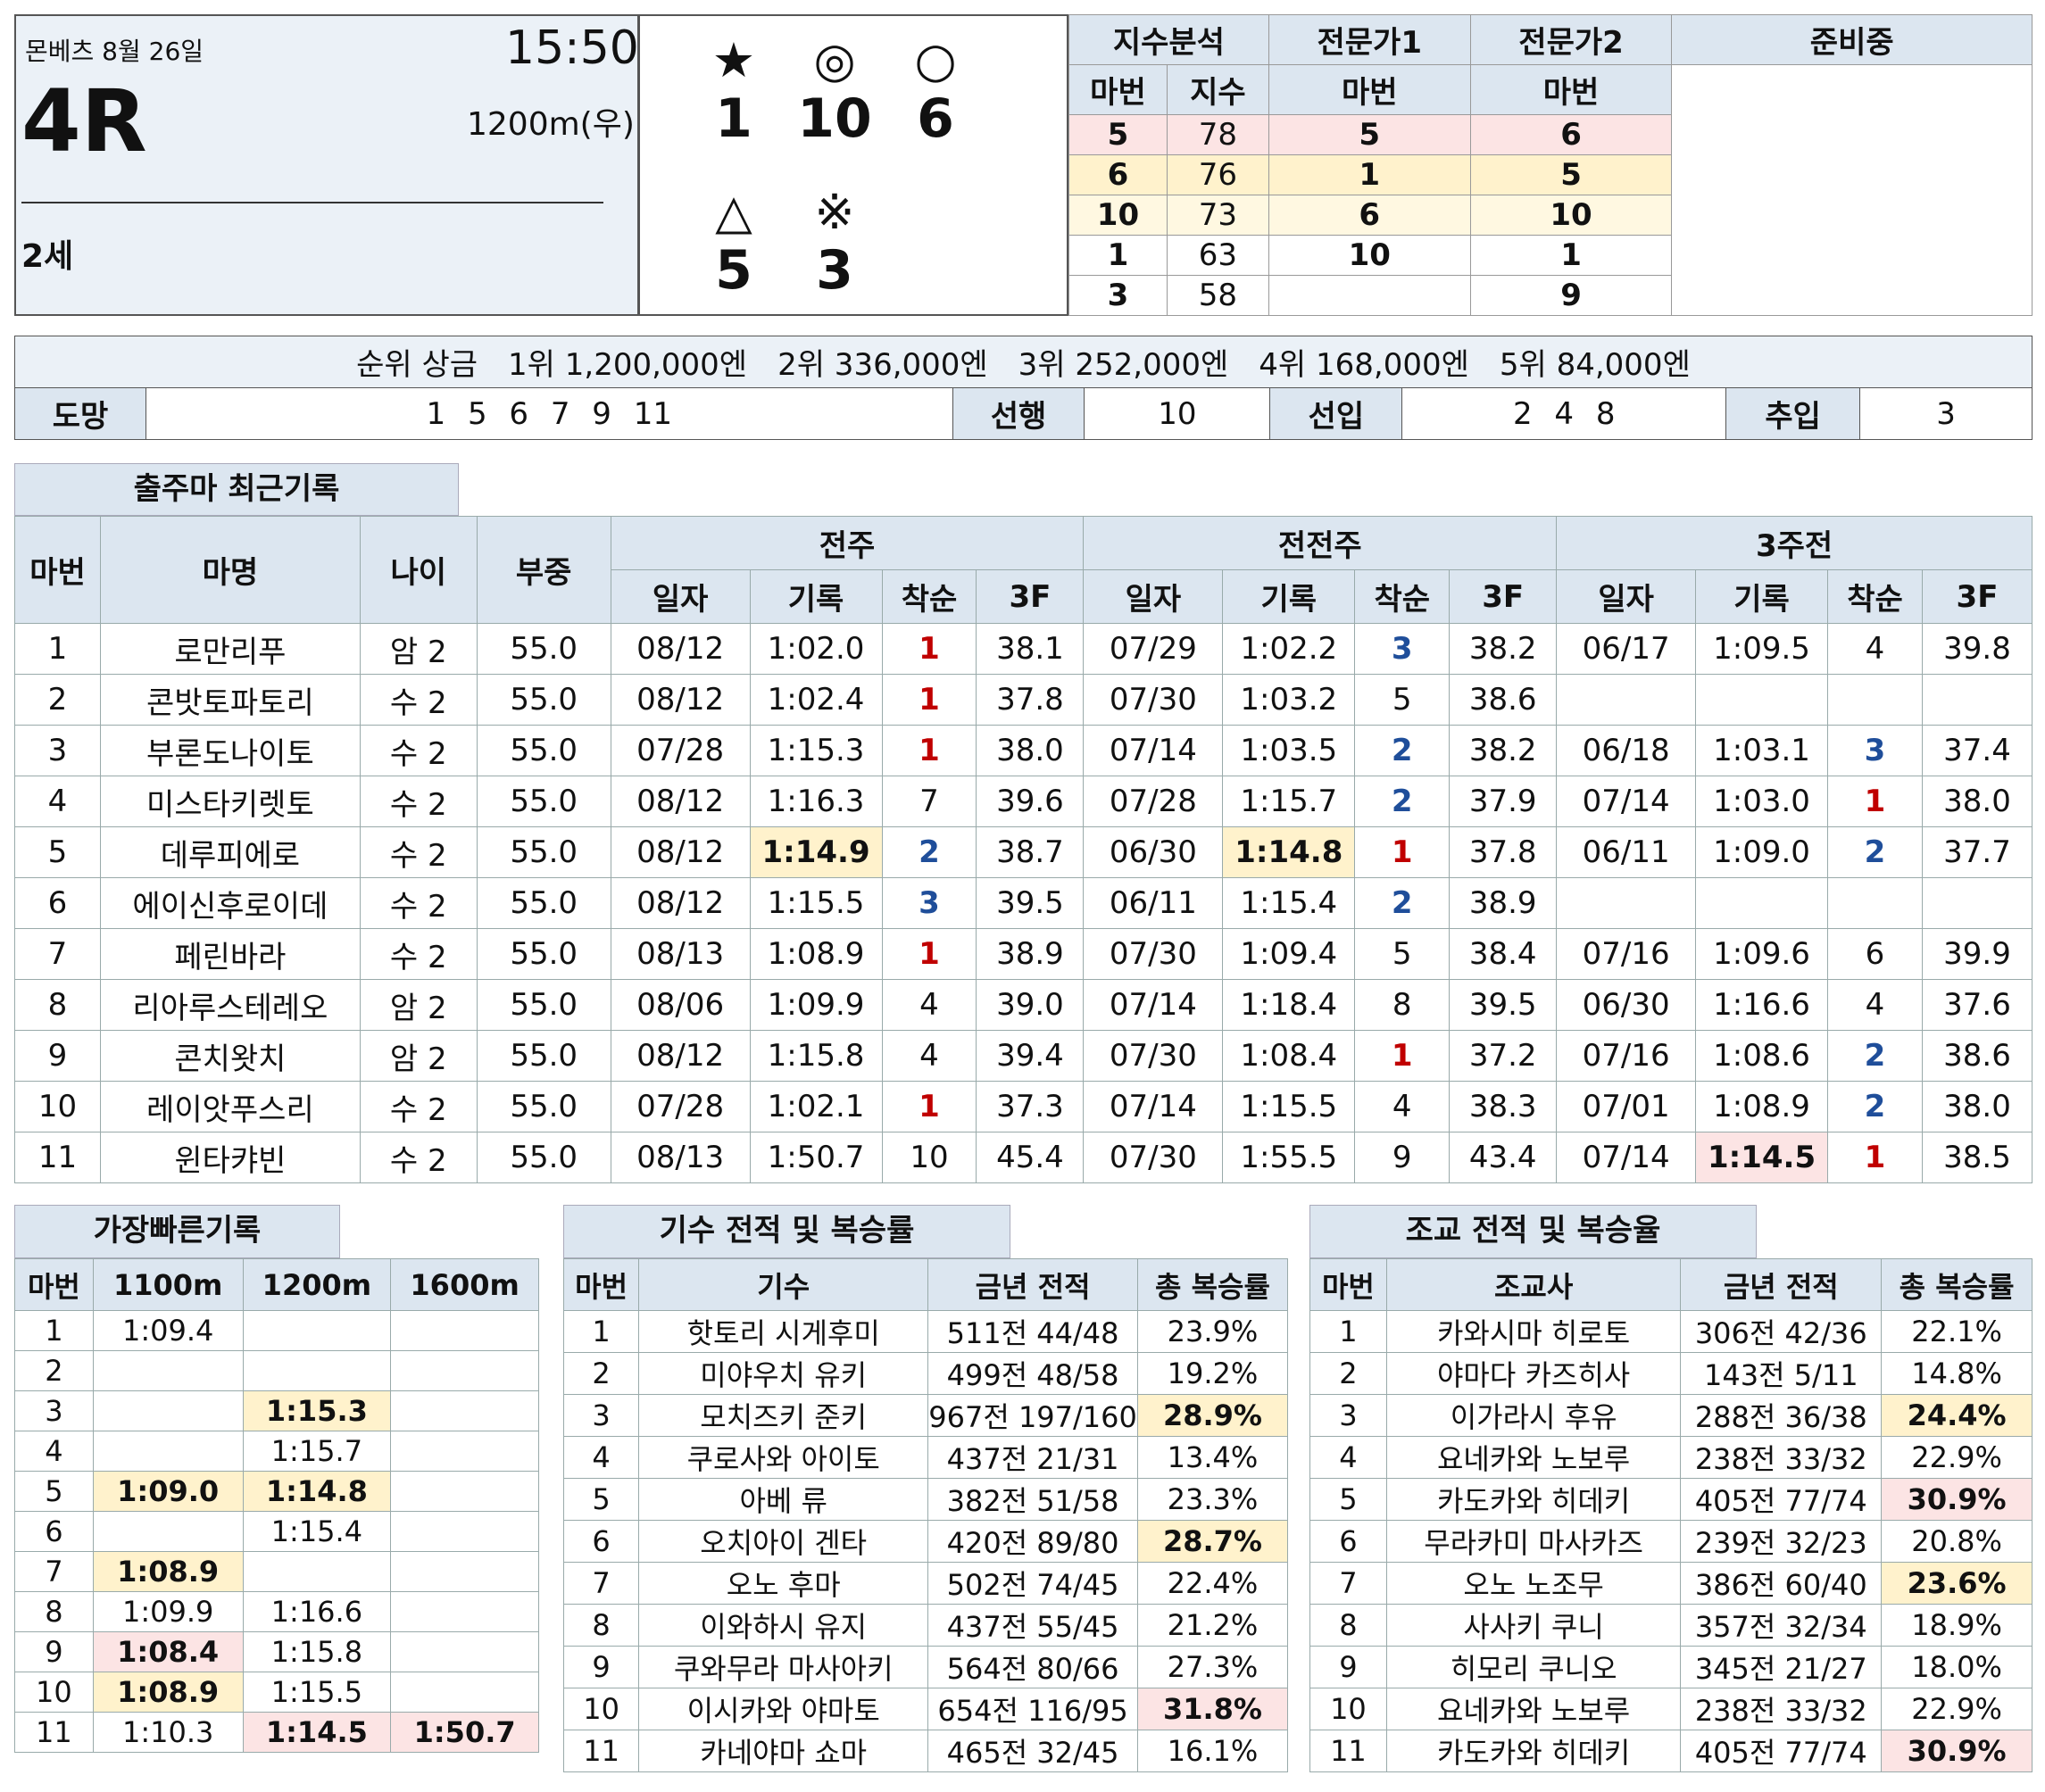 Image resolution: width=2045 pixels, height=1792 pixels. Describe the element at coordinates (1289, 1005) in the screenshot. I see `table-cell: 1:18.4` at that location.